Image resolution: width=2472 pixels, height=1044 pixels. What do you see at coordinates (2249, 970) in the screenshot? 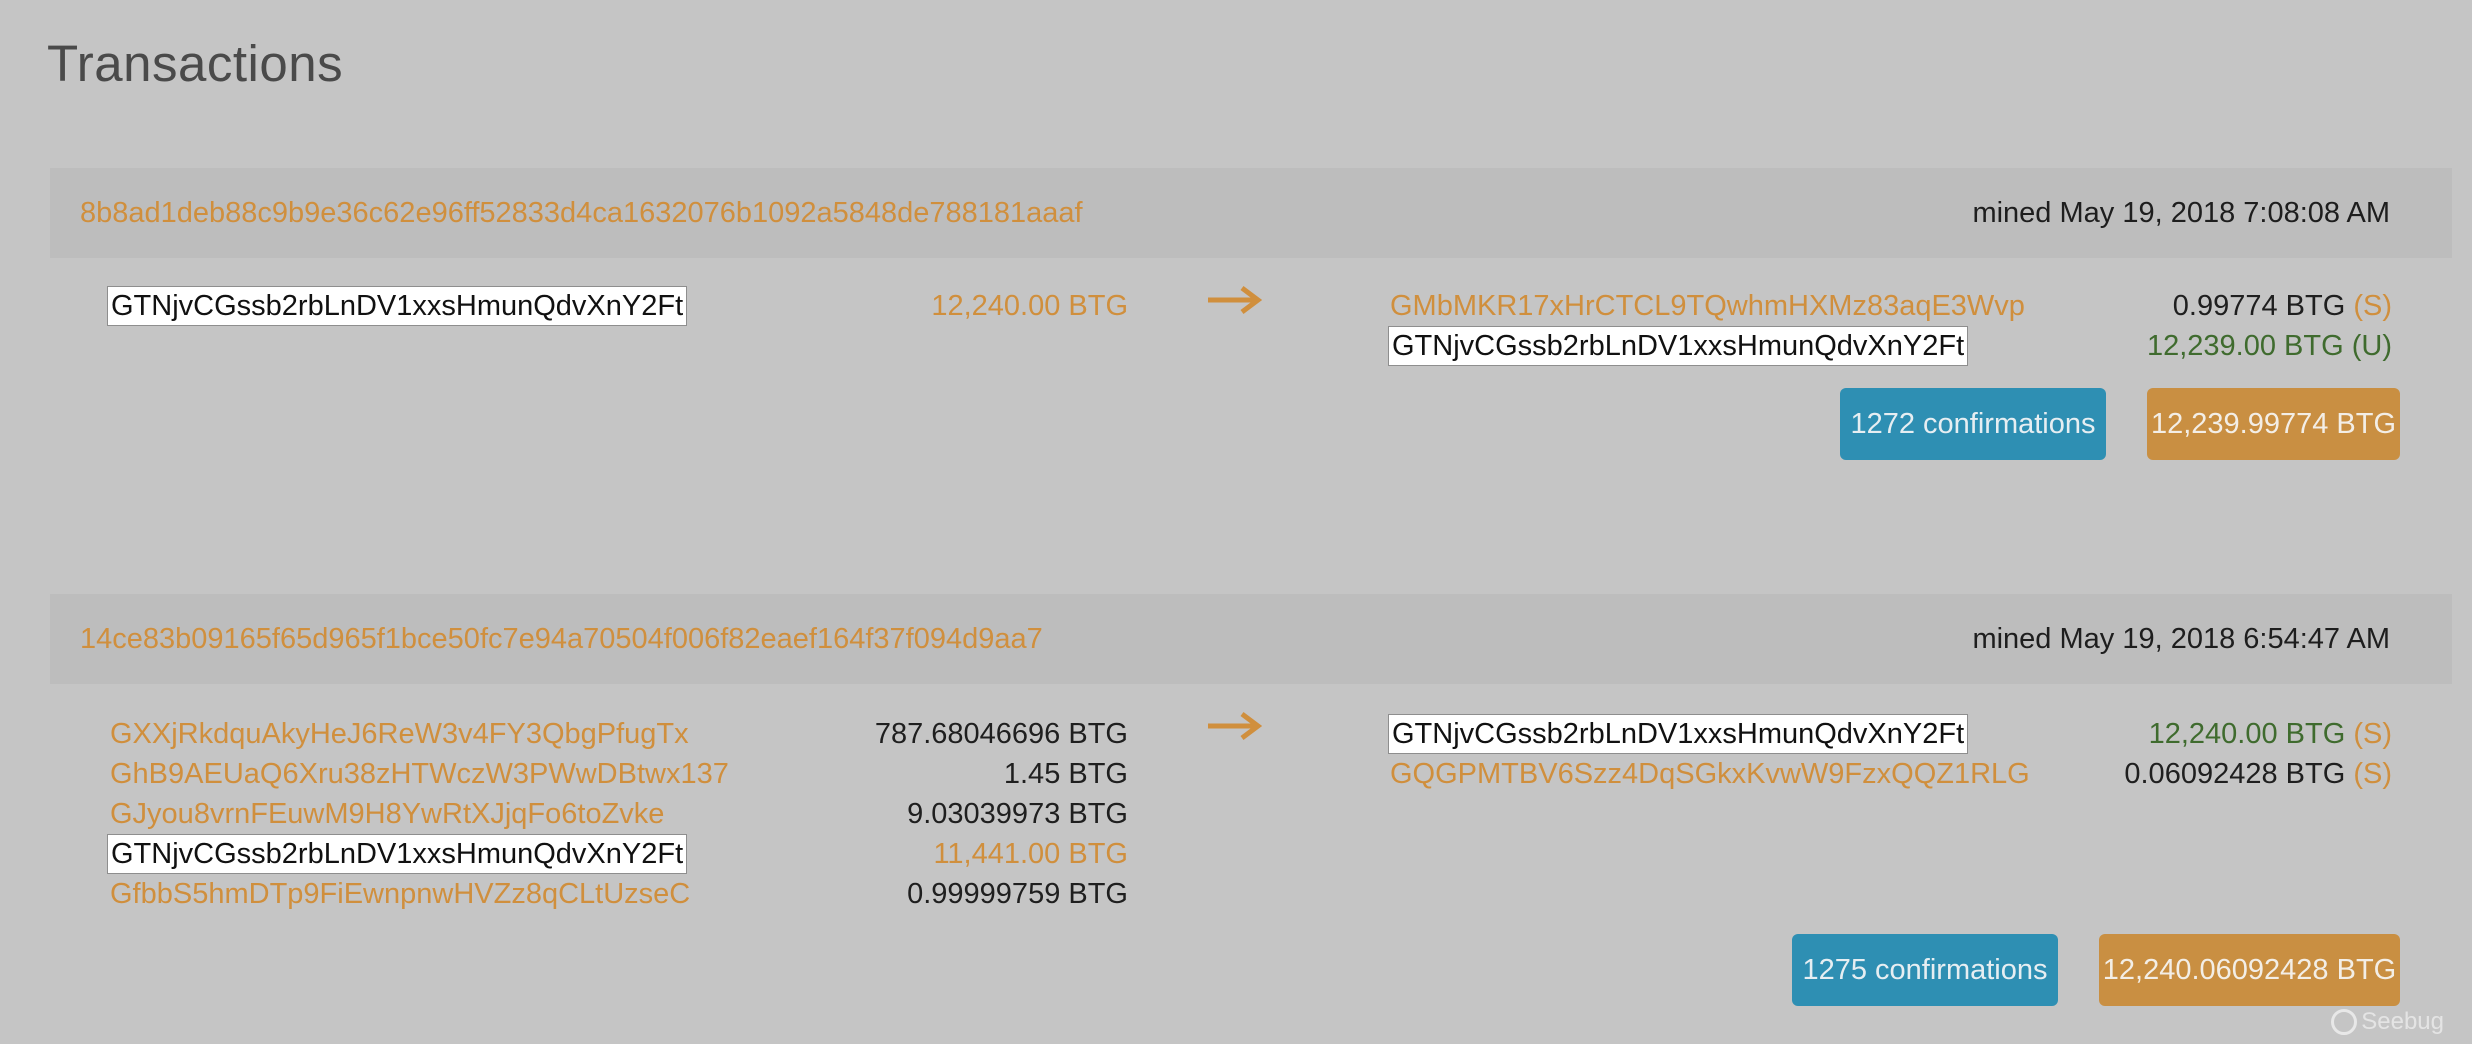
I see `total-amount-button: 12,240.06092428 BTG` at bounding box center [2249, 970].